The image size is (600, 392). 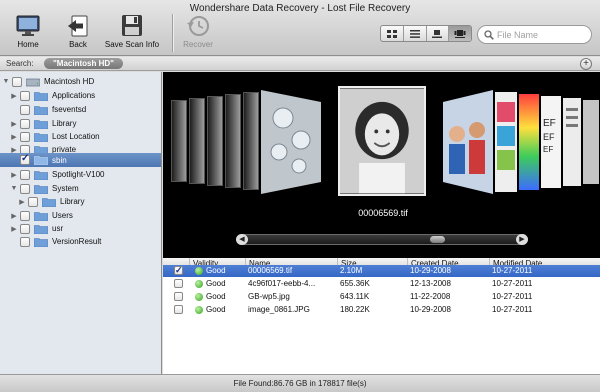 What do you see at coordinates (83, 63) in the screenshot?
I see `search-scope-token: "Macintosh HD"` at bounding box center [83, 63].